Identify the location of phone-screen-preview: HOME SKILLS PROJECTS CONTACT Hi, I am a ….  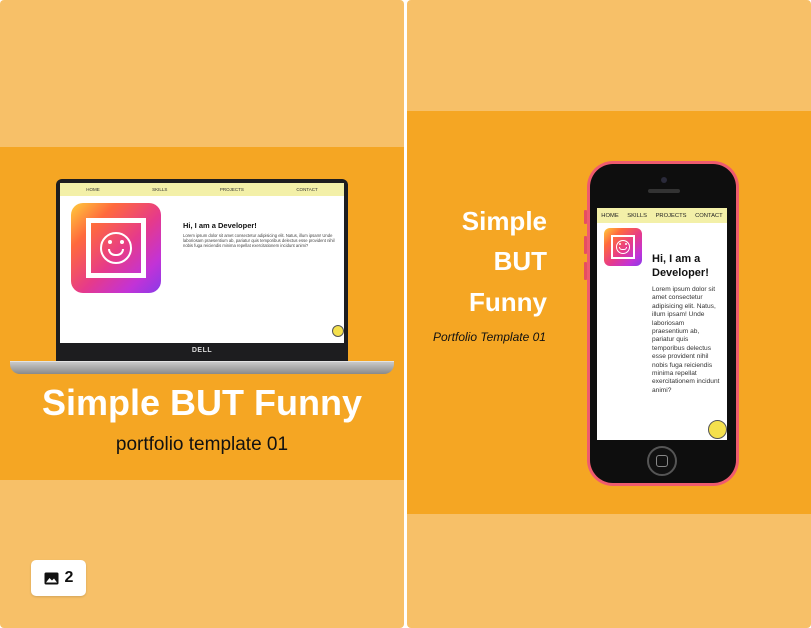
(662, 324).